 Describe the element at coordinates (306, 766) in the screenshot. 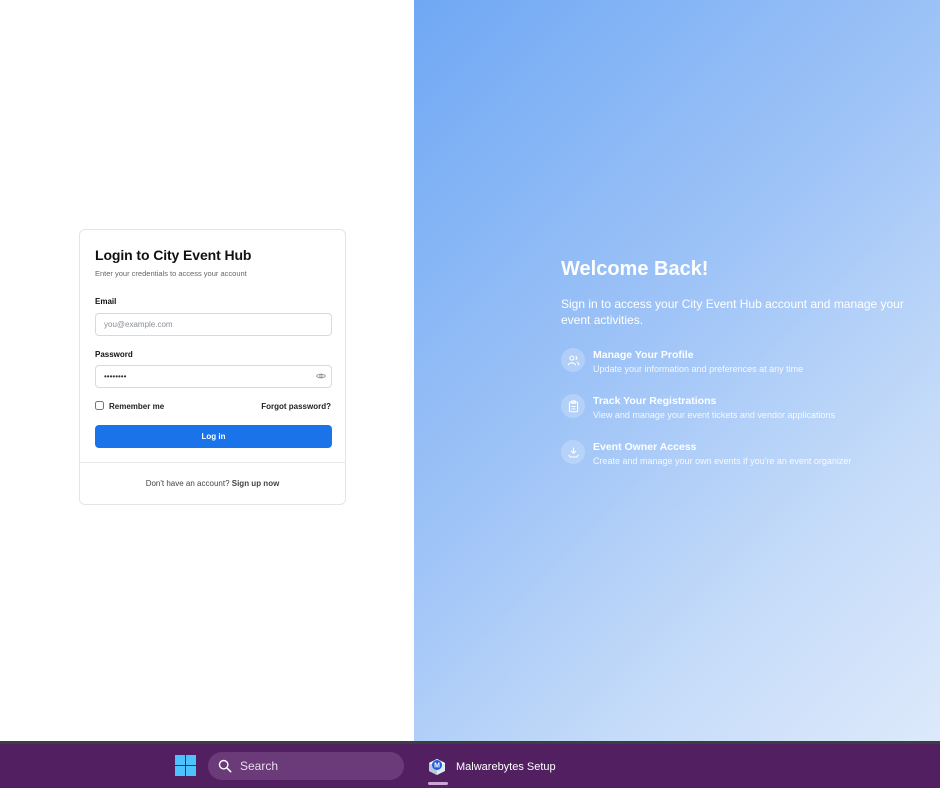

I see `taskbar-search: Search` at that location.